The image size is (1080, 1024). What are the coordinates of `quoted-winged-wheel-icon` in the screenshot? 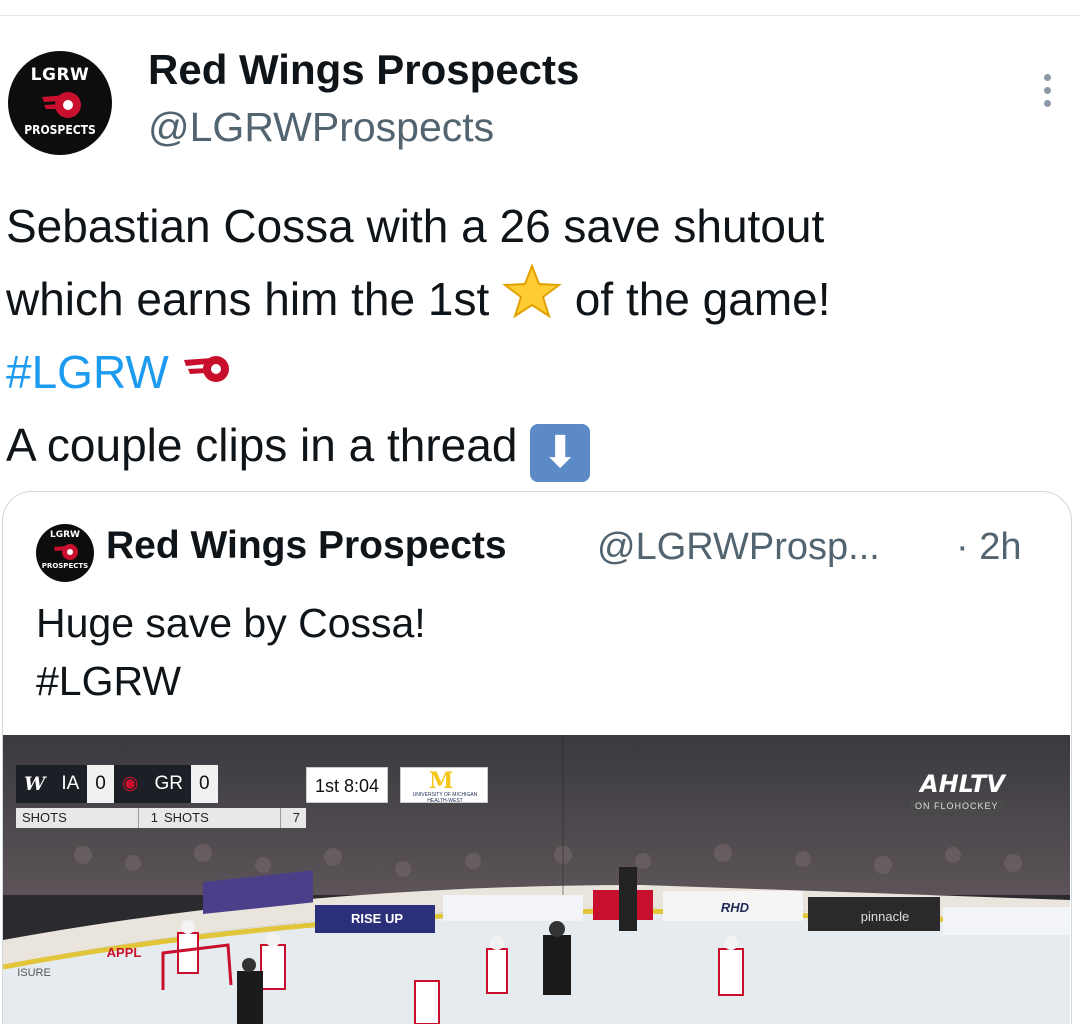 It's located at (66, 552).